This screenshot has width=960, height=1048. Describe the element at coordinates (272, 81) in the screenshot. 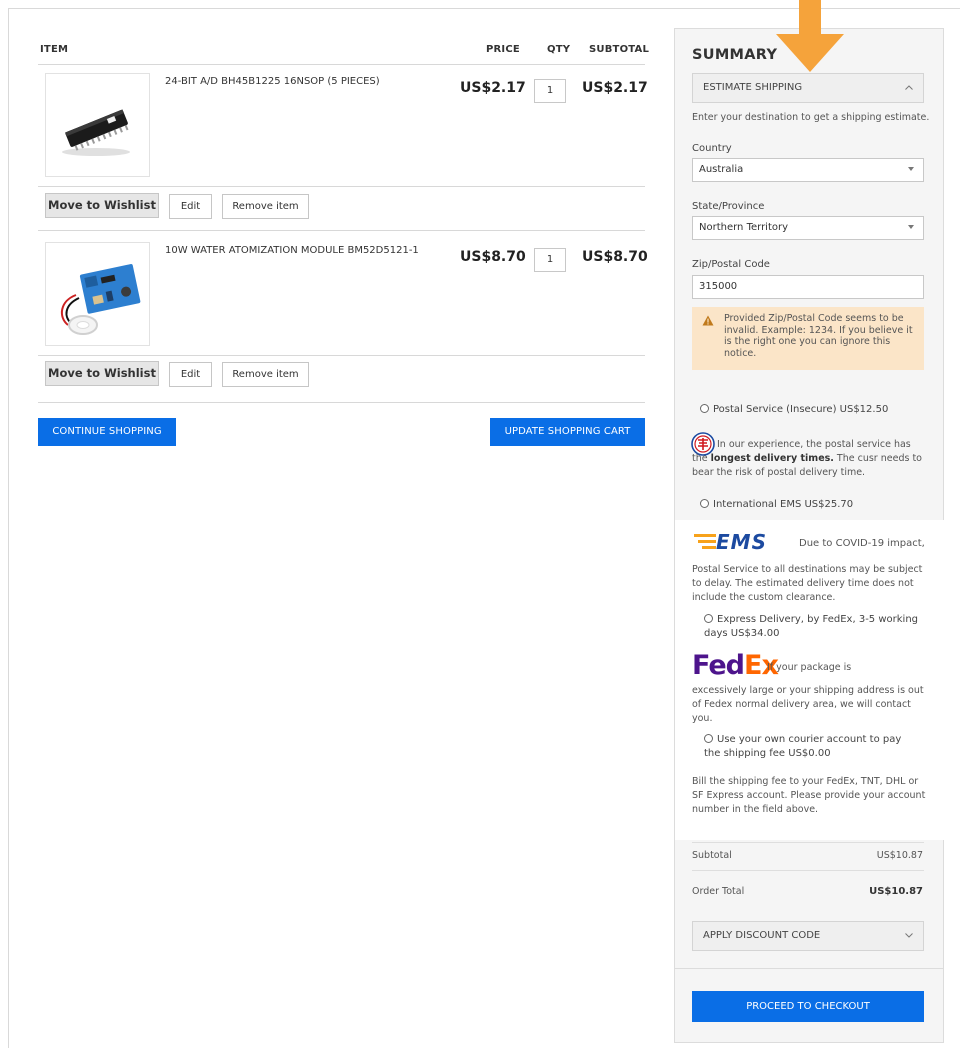

I see `product-name: 24-BIT A/D BH45B1225 16NSOP (5 PIECES)` at that location.